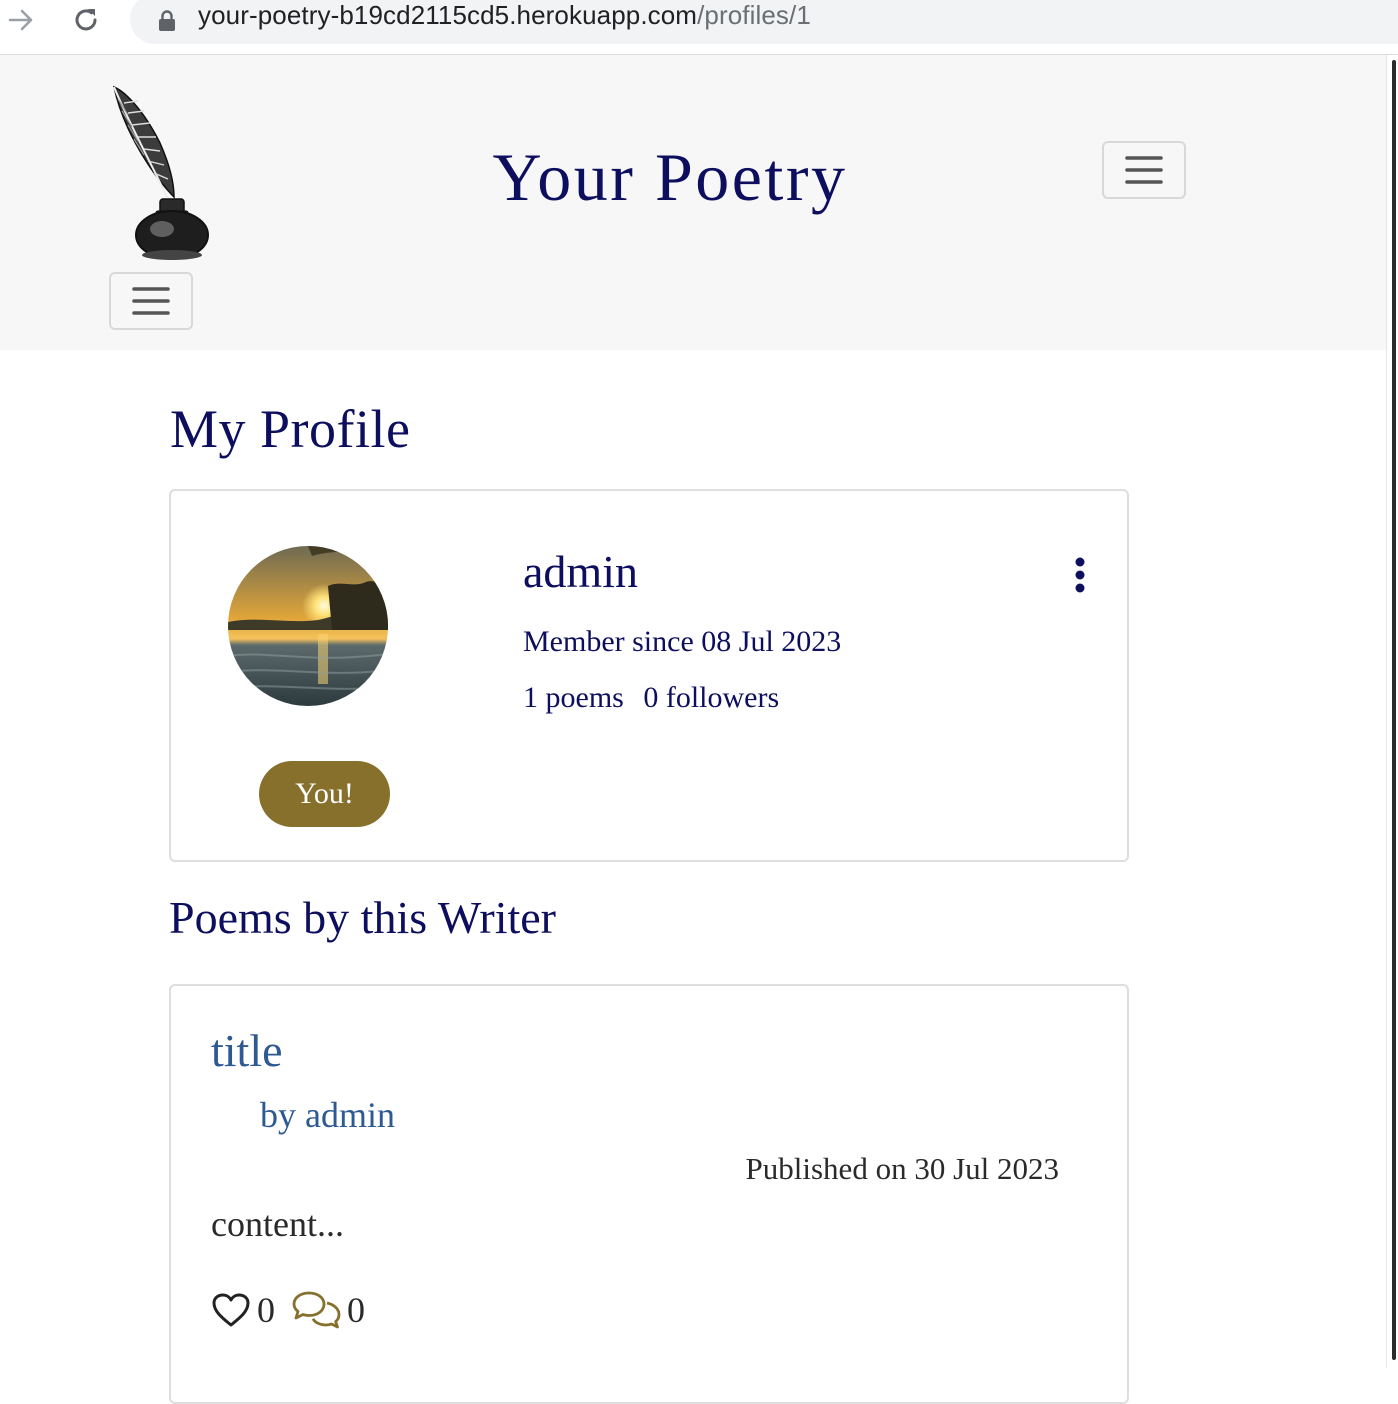 This screenshot has height=1404, width=1398. Describe the element at coordinates (682, 641) in the screenshot. I see `member-since-text: Member since 08 Jul 2023` at that location.